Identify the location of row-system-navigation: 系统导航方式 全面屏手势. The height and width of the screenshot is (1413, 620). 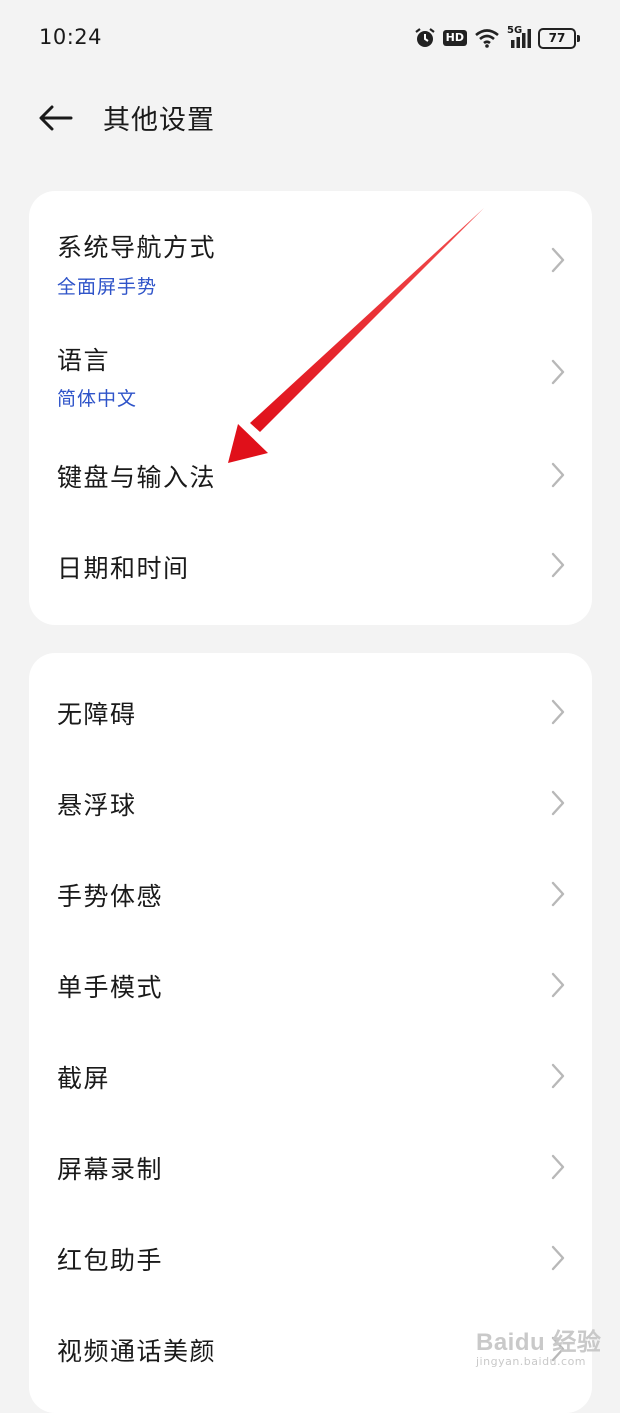
(310, 259).